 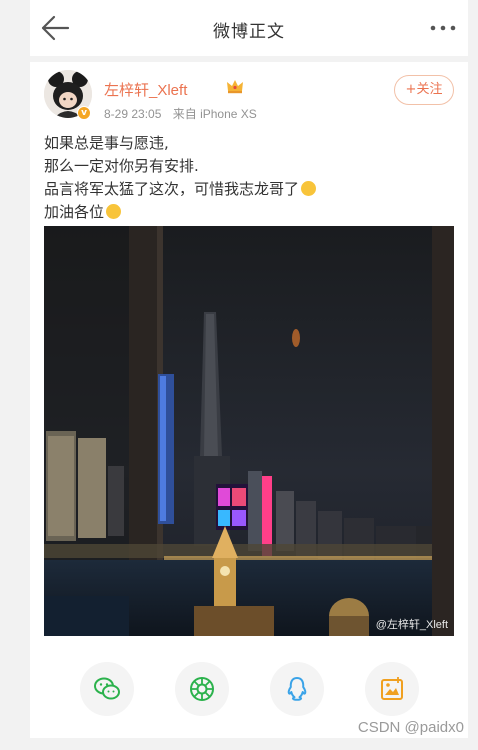 What do you see at coordinates (249, 212) in the screenshot?
I see `post-text-line: 加油各位` at bounding box center [249, 212].